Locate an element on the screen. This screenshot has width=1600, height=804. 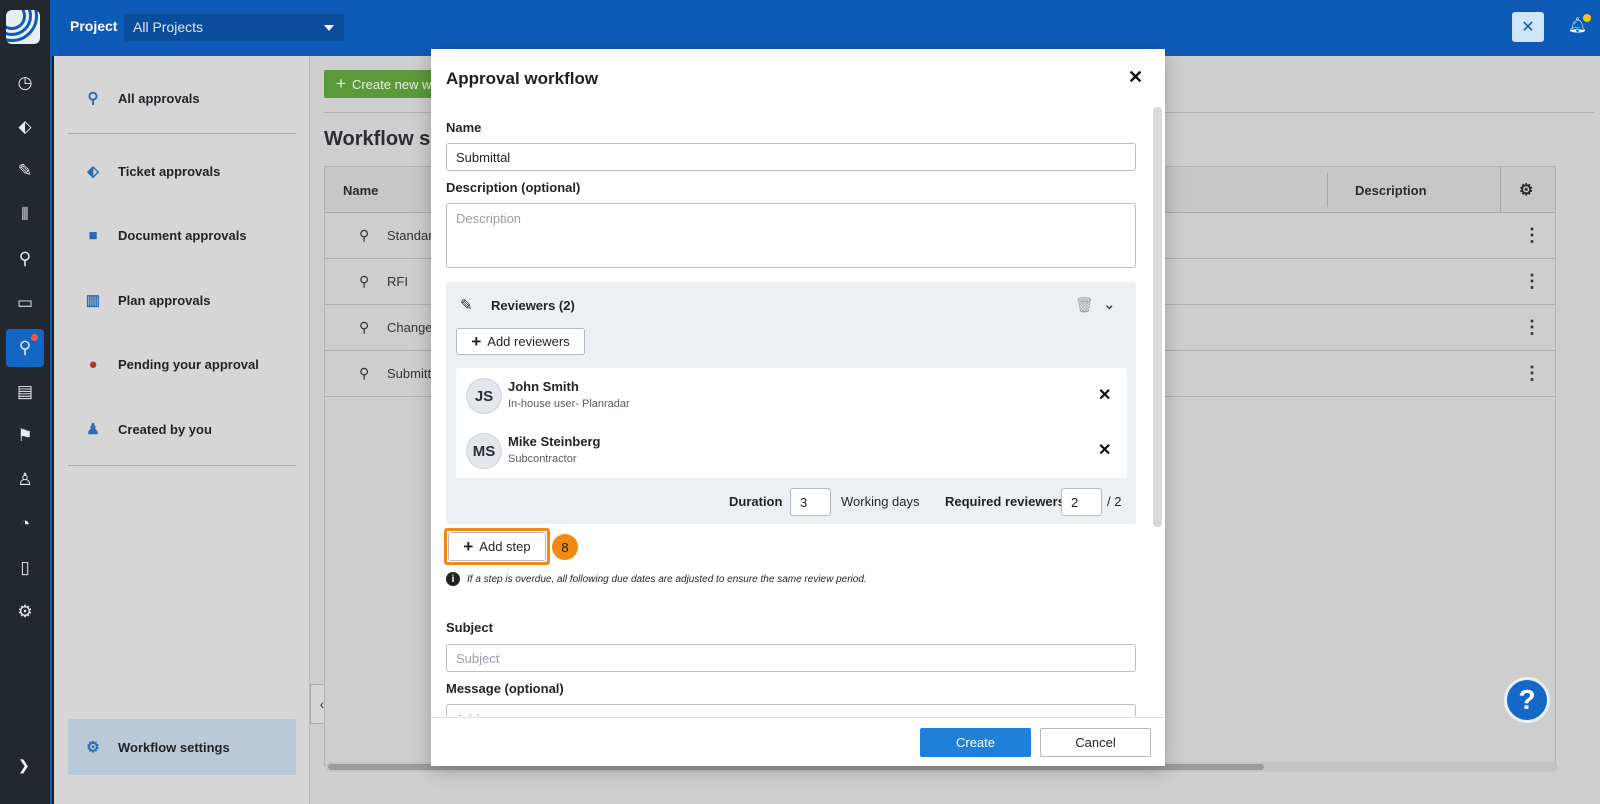
row-name: Standar is located at coordinates (410, 235).